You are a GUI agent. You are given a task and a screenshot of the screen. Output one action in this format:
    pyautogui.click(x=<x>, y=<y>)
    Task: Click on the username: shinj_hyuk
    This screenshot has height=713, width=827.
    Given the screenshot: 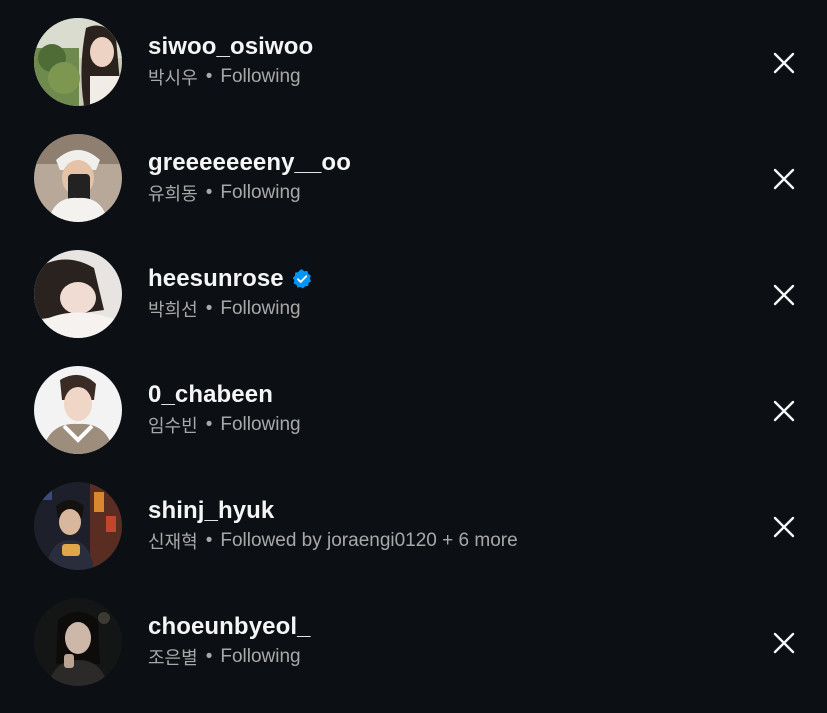 What is the action you would take?
    pyautogui.click(x=211, y=511)
    